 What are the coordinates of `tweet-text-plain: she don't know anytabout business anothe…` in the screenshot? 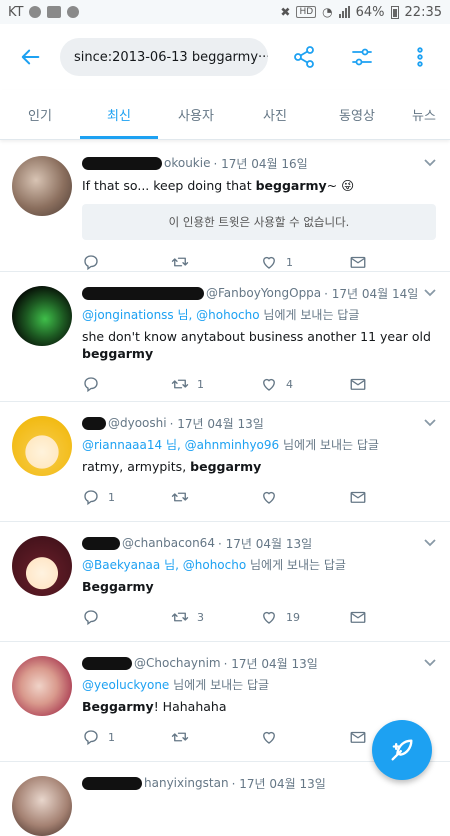 It's located at (256, 336).